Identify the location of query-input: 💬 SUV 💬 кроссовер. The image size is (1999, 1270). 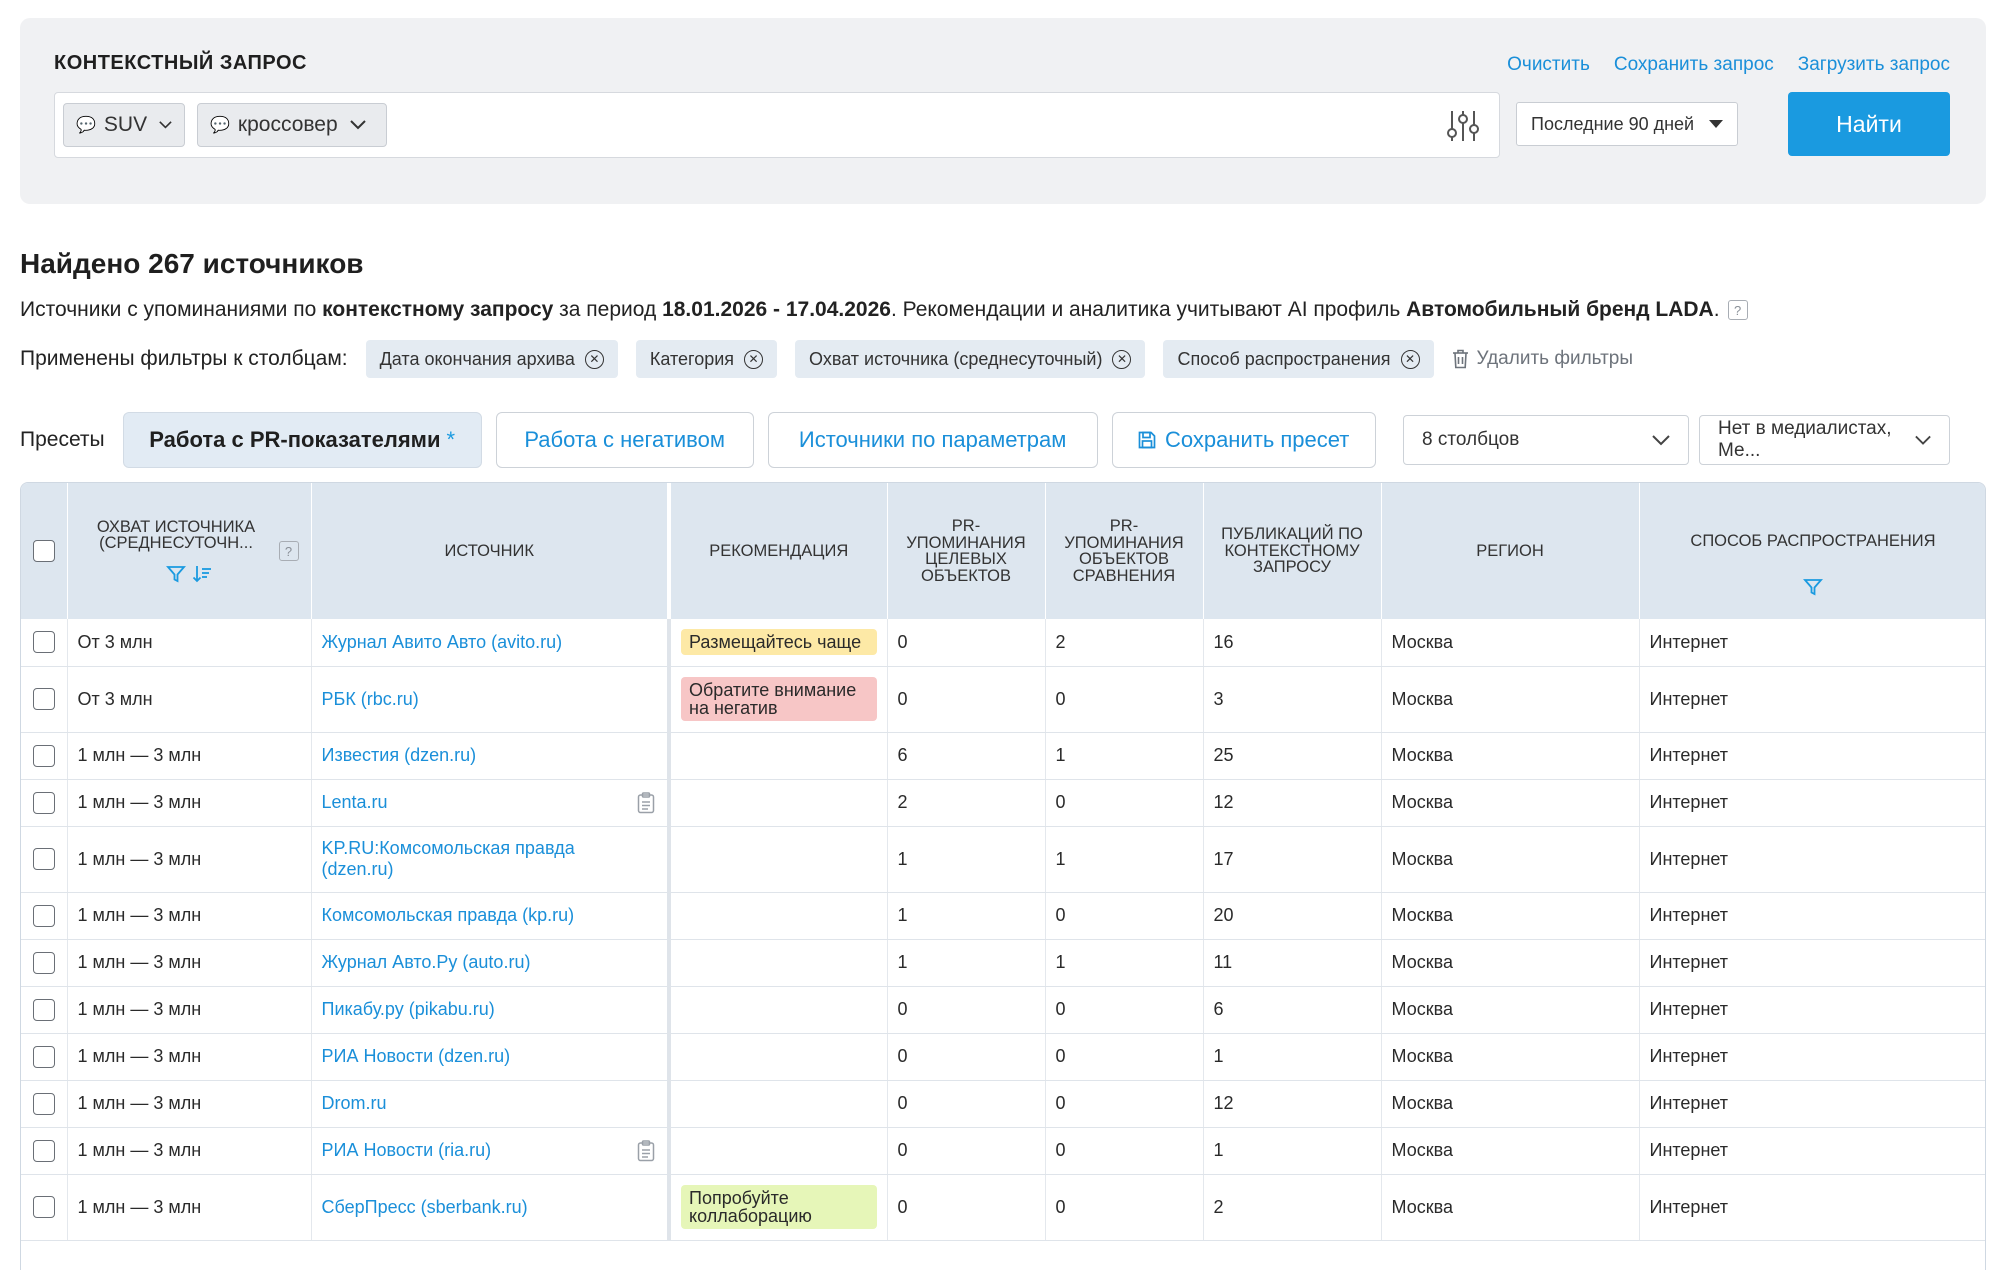
(777, 125).